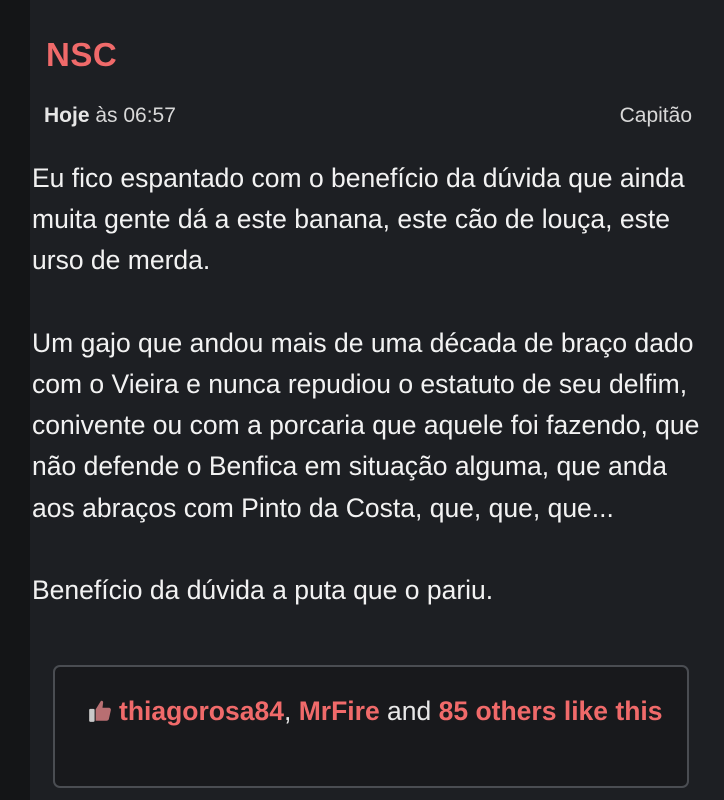 The height and width of the screenshot is (800, 724). What do you see at coordinates (132, 115) in the screenshot?
I see `post-date-time: às 06:57` at bounding box center [132, 115].